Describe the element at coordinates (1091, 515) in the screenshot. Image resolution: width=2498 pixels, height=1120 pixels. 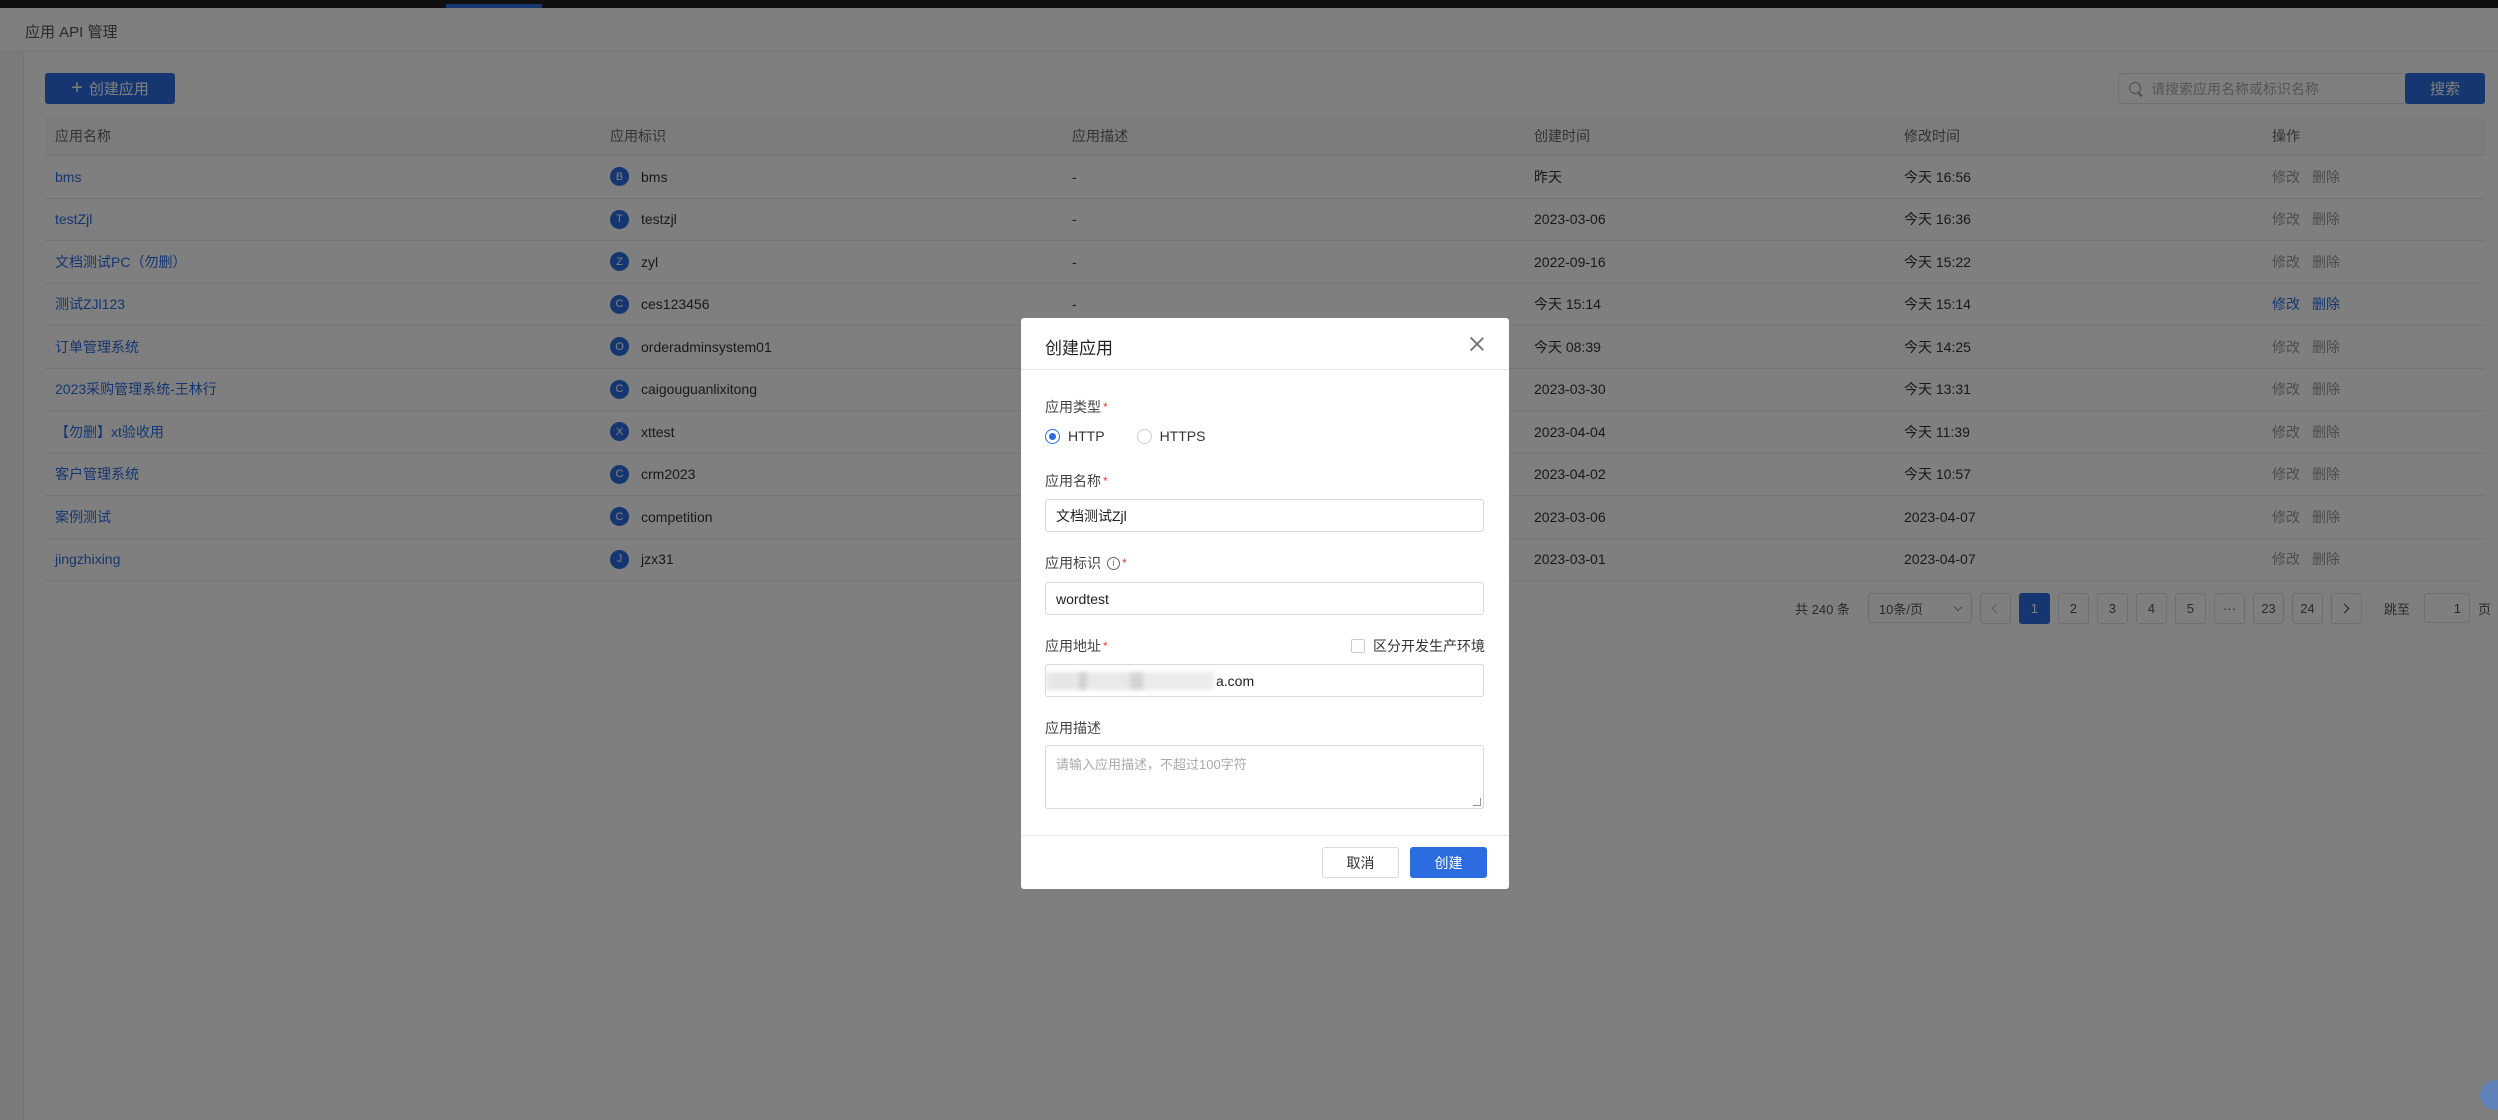
I see `app-name-value: 文档测试Zjl` at that location.